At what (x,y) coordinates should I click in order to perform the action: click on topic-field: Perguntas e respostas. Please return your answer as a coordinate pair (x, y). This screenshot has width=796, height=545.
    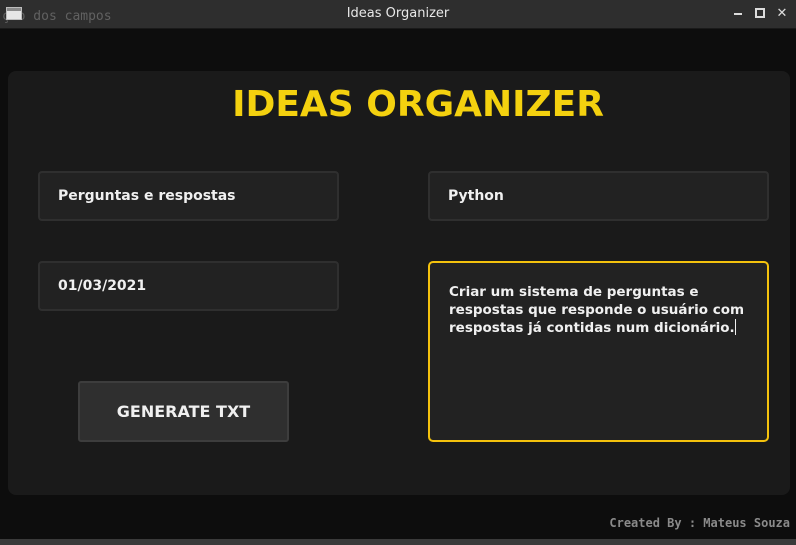
    Looking at the image, I should click on (188, 196).